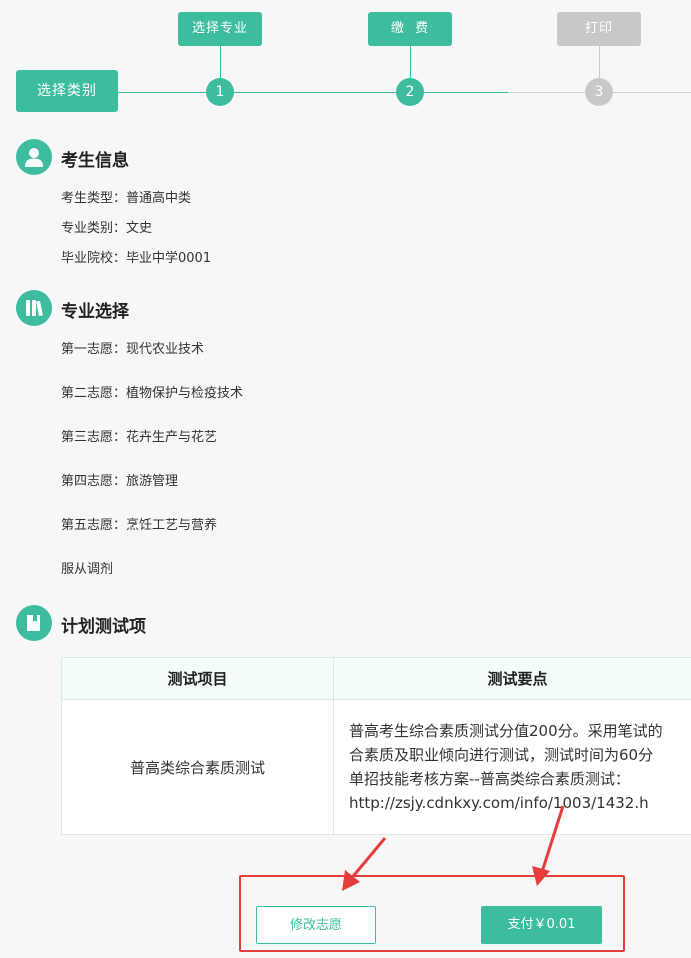 This screenshot has height=958, width=691. Describe the element at coordinates (316, 925) in the screenshot. I see `modify-choice-button: 修改志愿` at that location.